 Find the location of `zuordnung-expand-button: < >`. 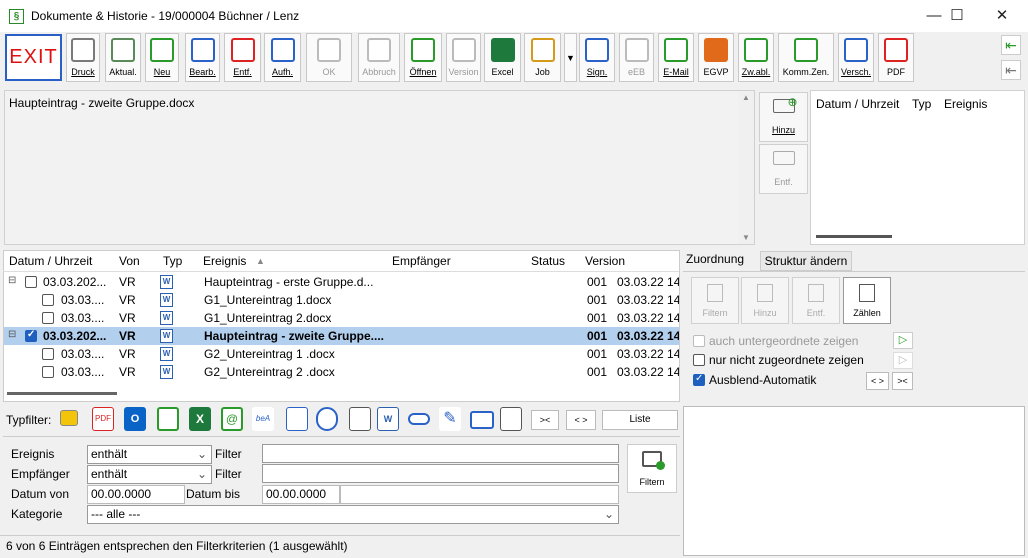

zuordnung-expand-button: < > is located at coordinates (877, 381).